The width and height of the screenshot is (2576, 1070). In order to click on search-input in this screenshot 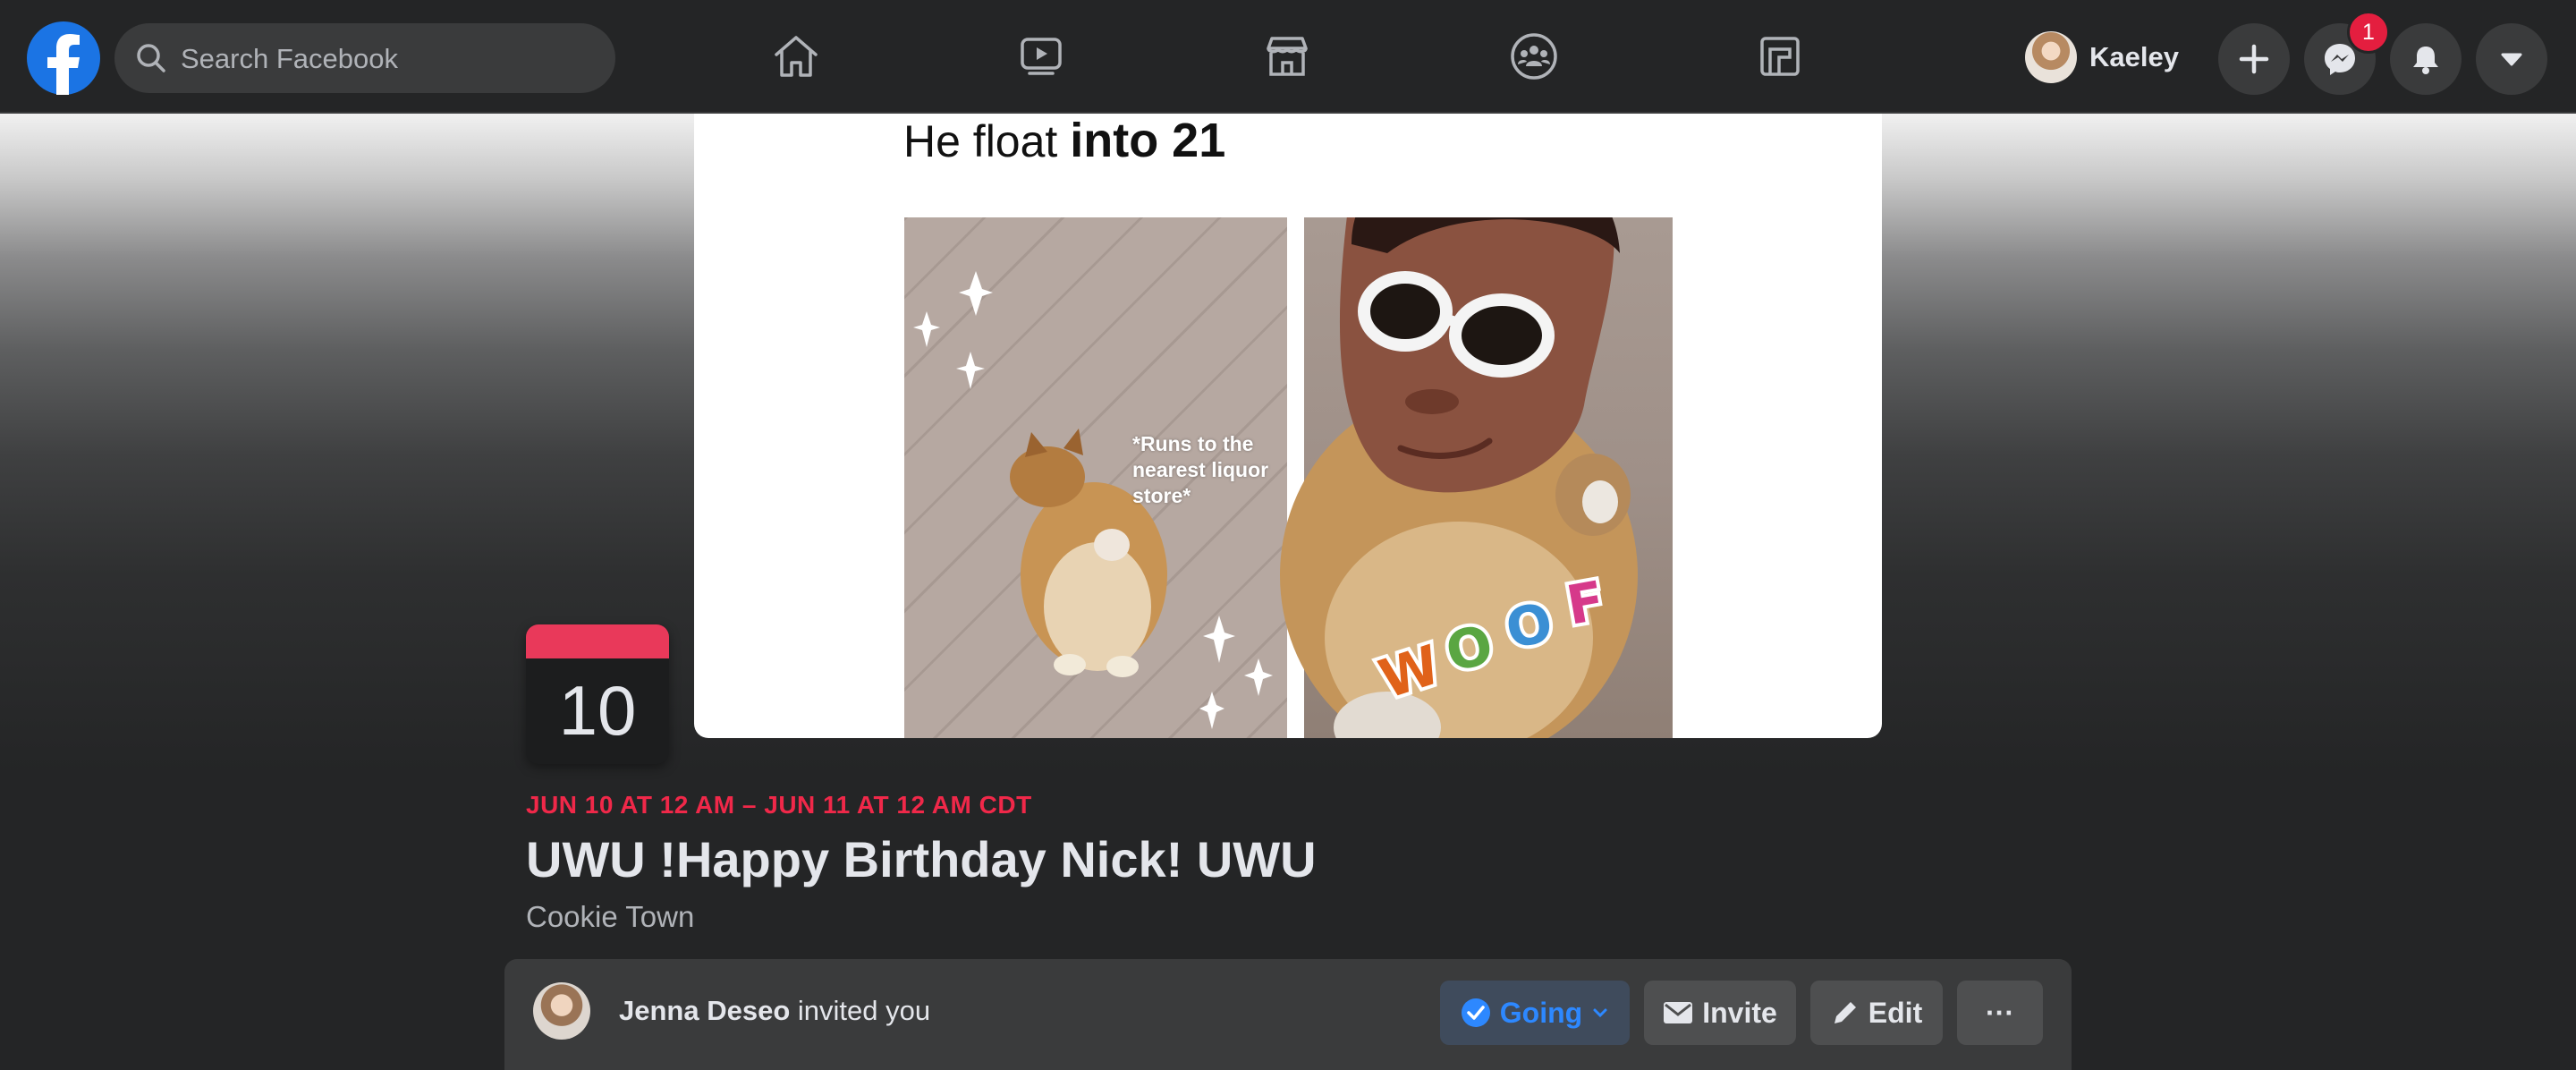, I will do `click(391, 59)`.